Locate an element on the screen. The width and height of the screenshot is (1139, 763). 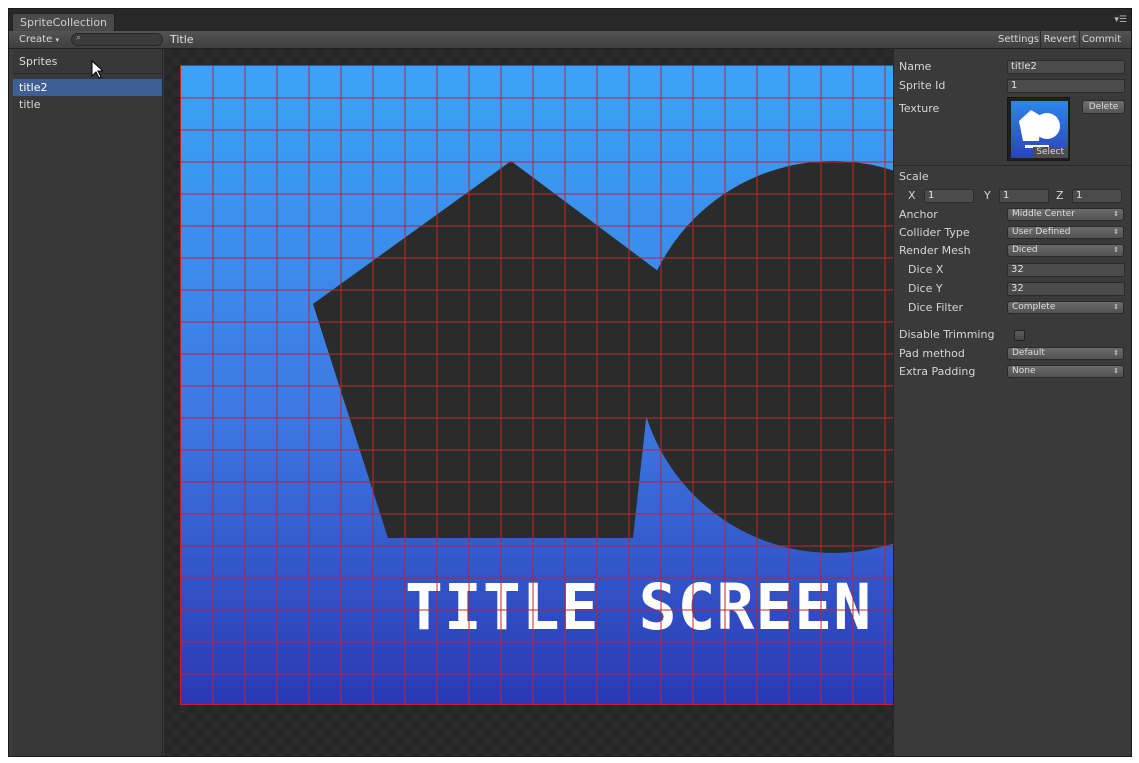
collider-type-dropdown: User Defined ⇕ is located at coordinates (1065, 232).